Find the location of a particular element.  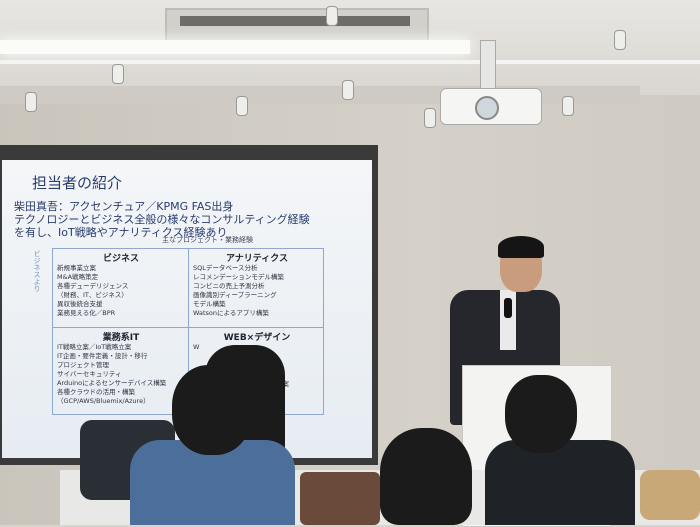

quadrant-item: 新規事業立案 is located at coordinates (76, 268).